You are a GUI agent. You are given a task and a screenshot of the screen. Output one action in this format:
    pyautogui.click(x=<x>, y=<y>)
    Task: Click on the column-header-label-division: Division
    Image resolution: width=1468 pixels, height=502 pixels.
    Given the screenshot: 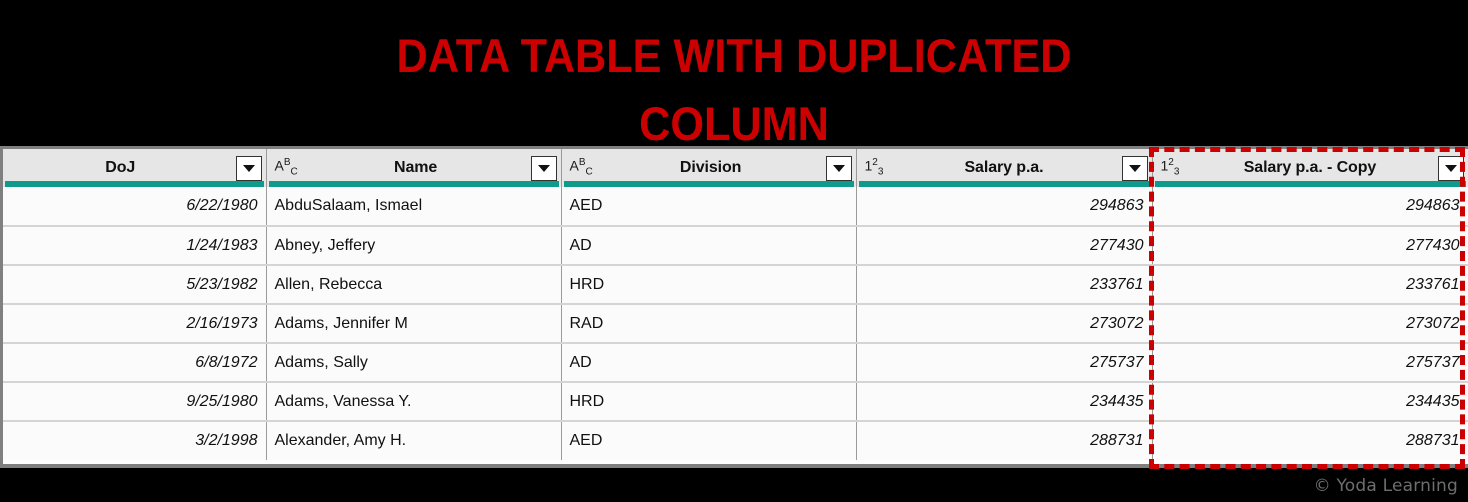 What is the action you would take?
    pyautogui.click(x=710, y=167)
    